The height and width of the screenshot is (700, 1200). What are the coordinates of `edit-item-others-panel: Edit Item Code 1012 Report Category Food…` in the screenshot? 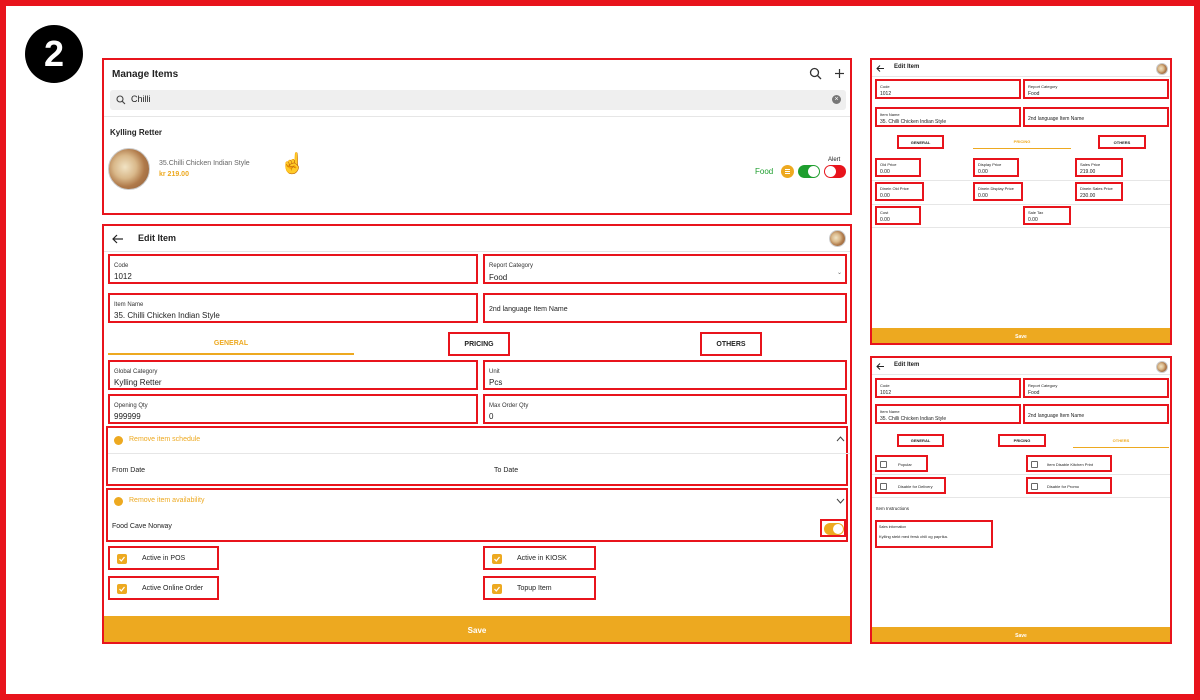 It's located at (1021, 500).